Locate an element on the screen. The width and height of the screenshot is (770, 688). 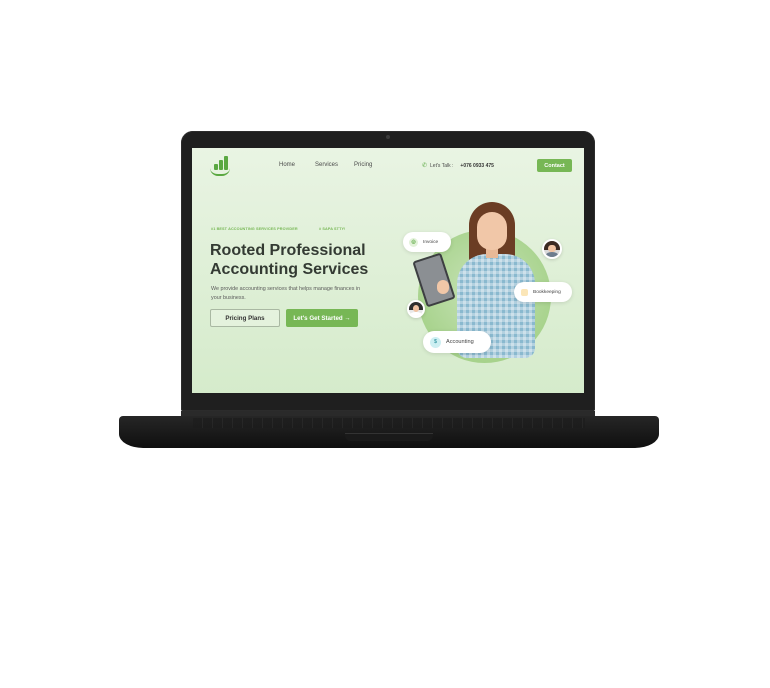
folder-icon is located at coordinates (524, 292).